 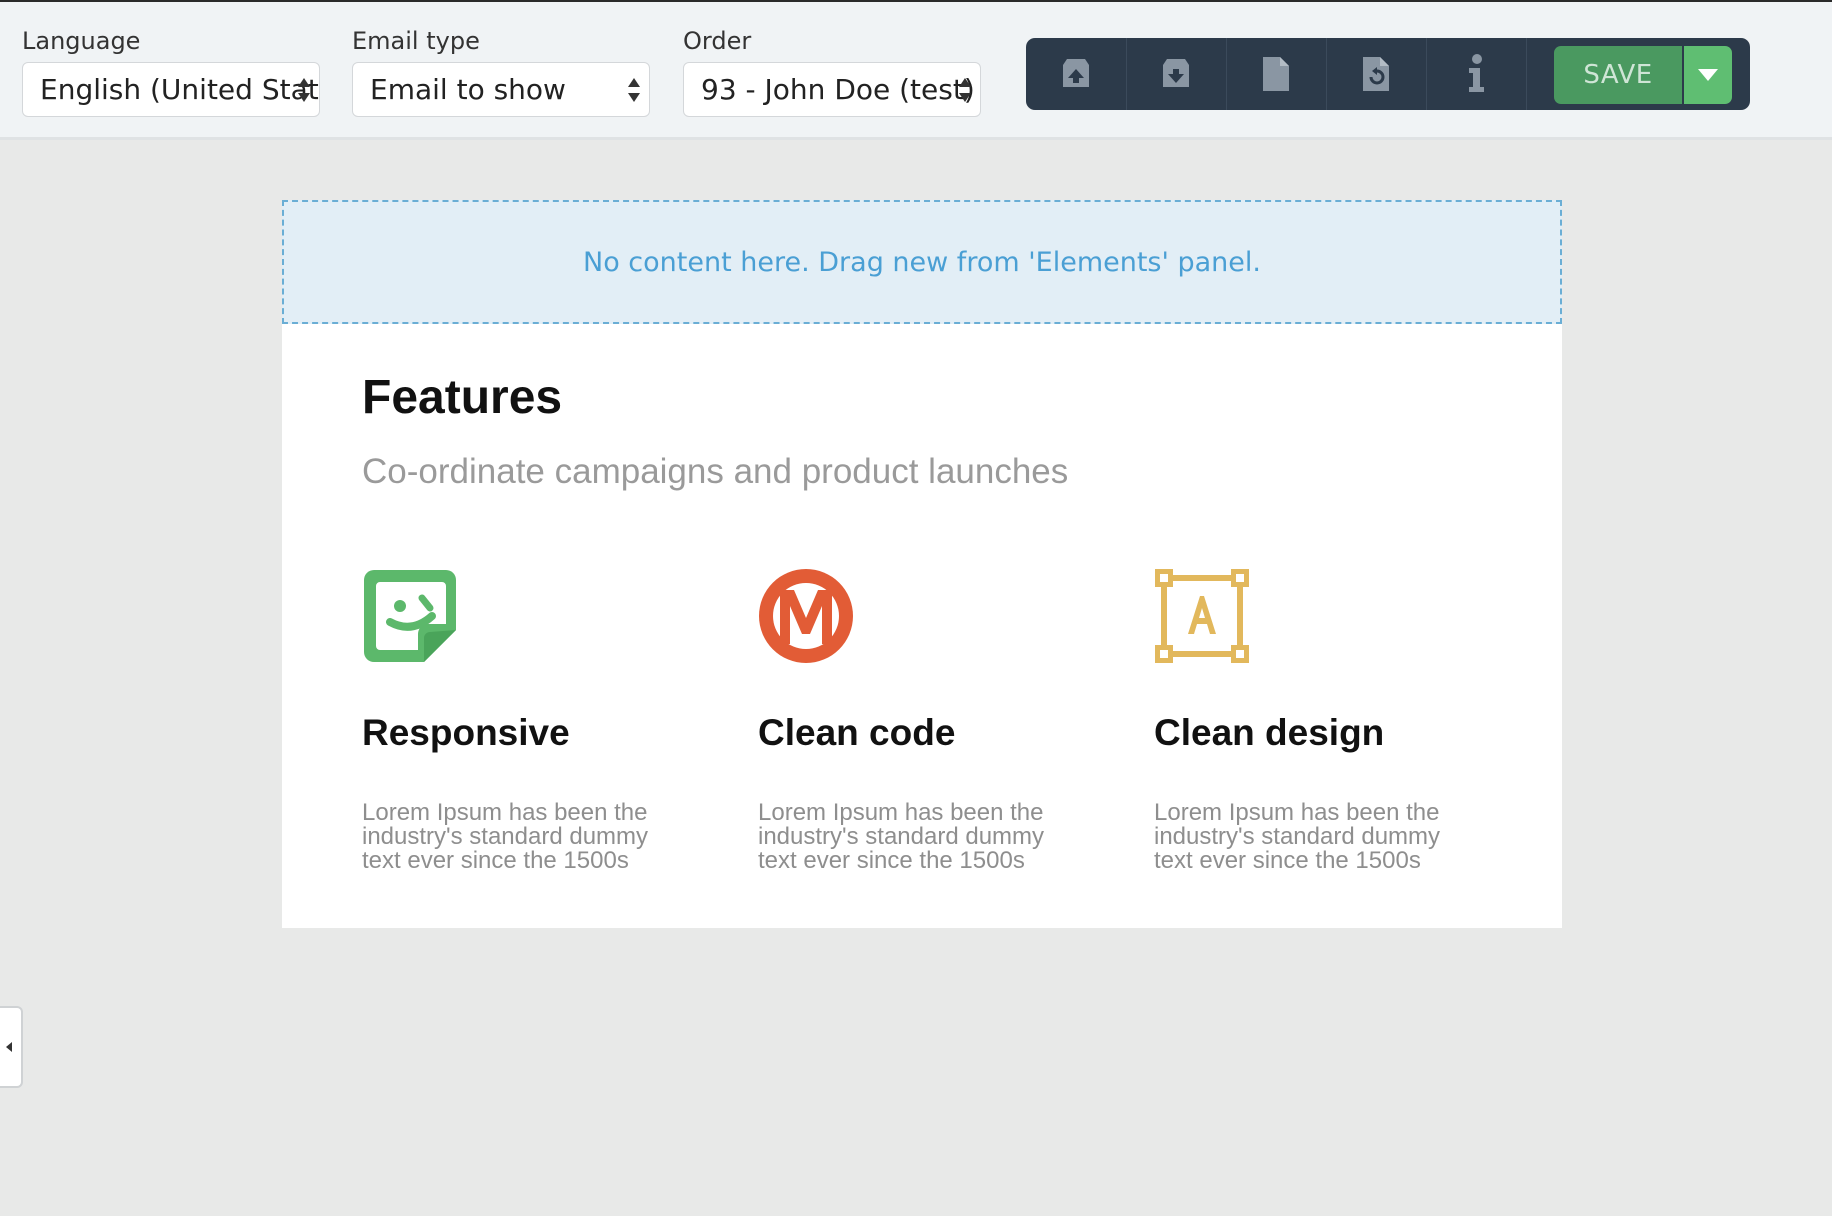 I want to click on revert-file-button, so click(x=1376, y=74).